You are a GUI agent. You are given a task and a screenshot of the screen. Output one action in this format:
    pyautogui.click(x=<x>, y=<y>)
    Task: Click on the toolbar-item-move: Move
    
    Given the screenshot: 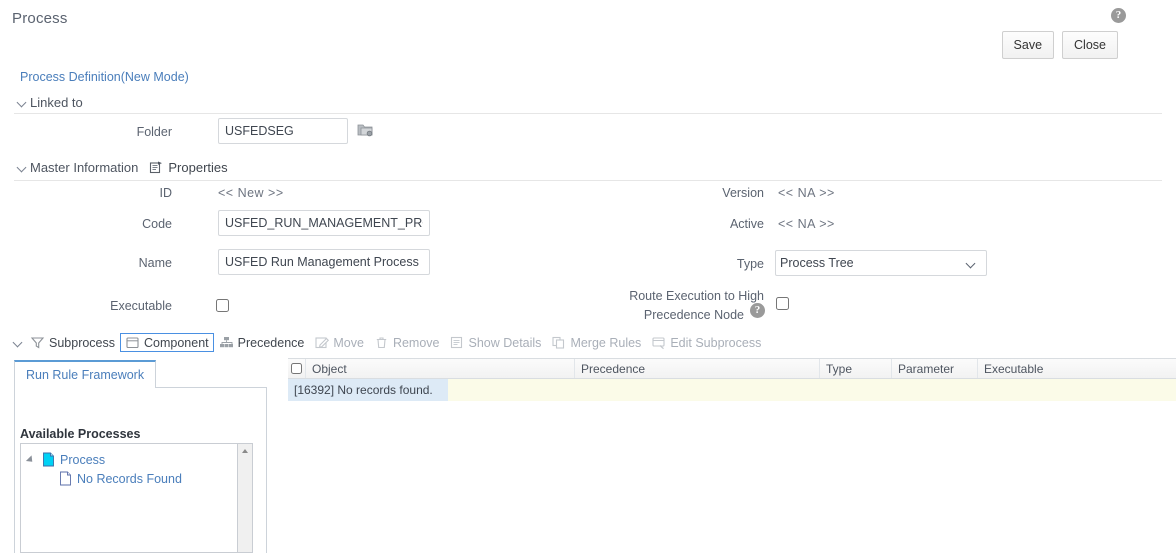 What is the action you would take?
    pyautogui.click(x=339, y=342)
    